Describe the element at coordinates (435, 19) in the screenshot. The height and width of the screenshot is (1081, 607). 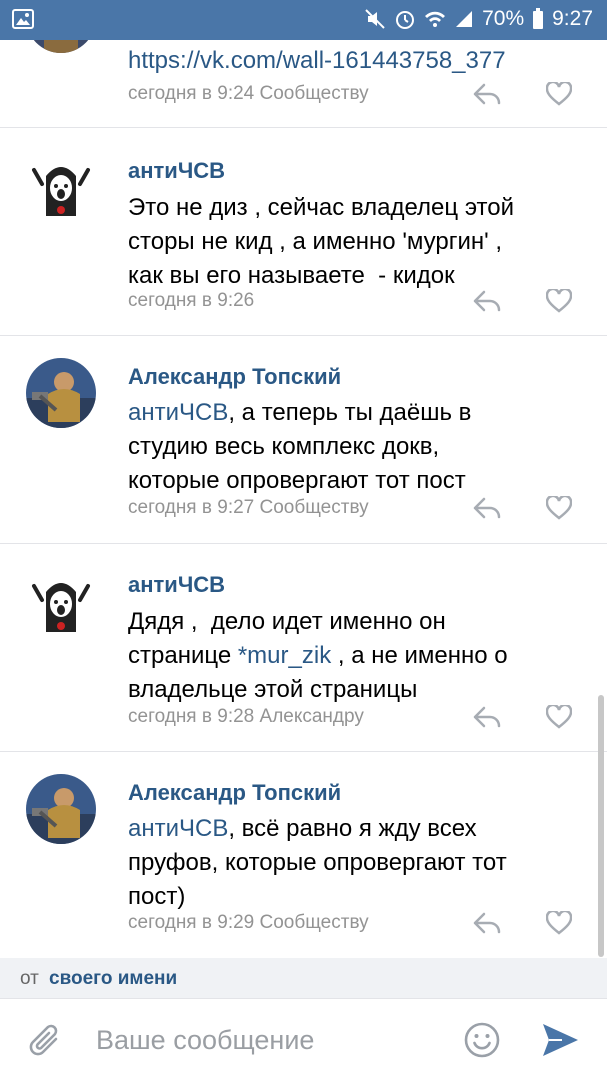
I see `wifi-icon` at that location.